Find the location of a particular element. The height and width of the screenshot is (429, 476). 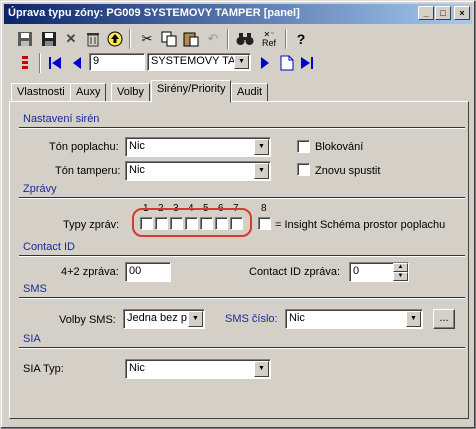

record-number-input: 9 is located at coordinates (117, 62).